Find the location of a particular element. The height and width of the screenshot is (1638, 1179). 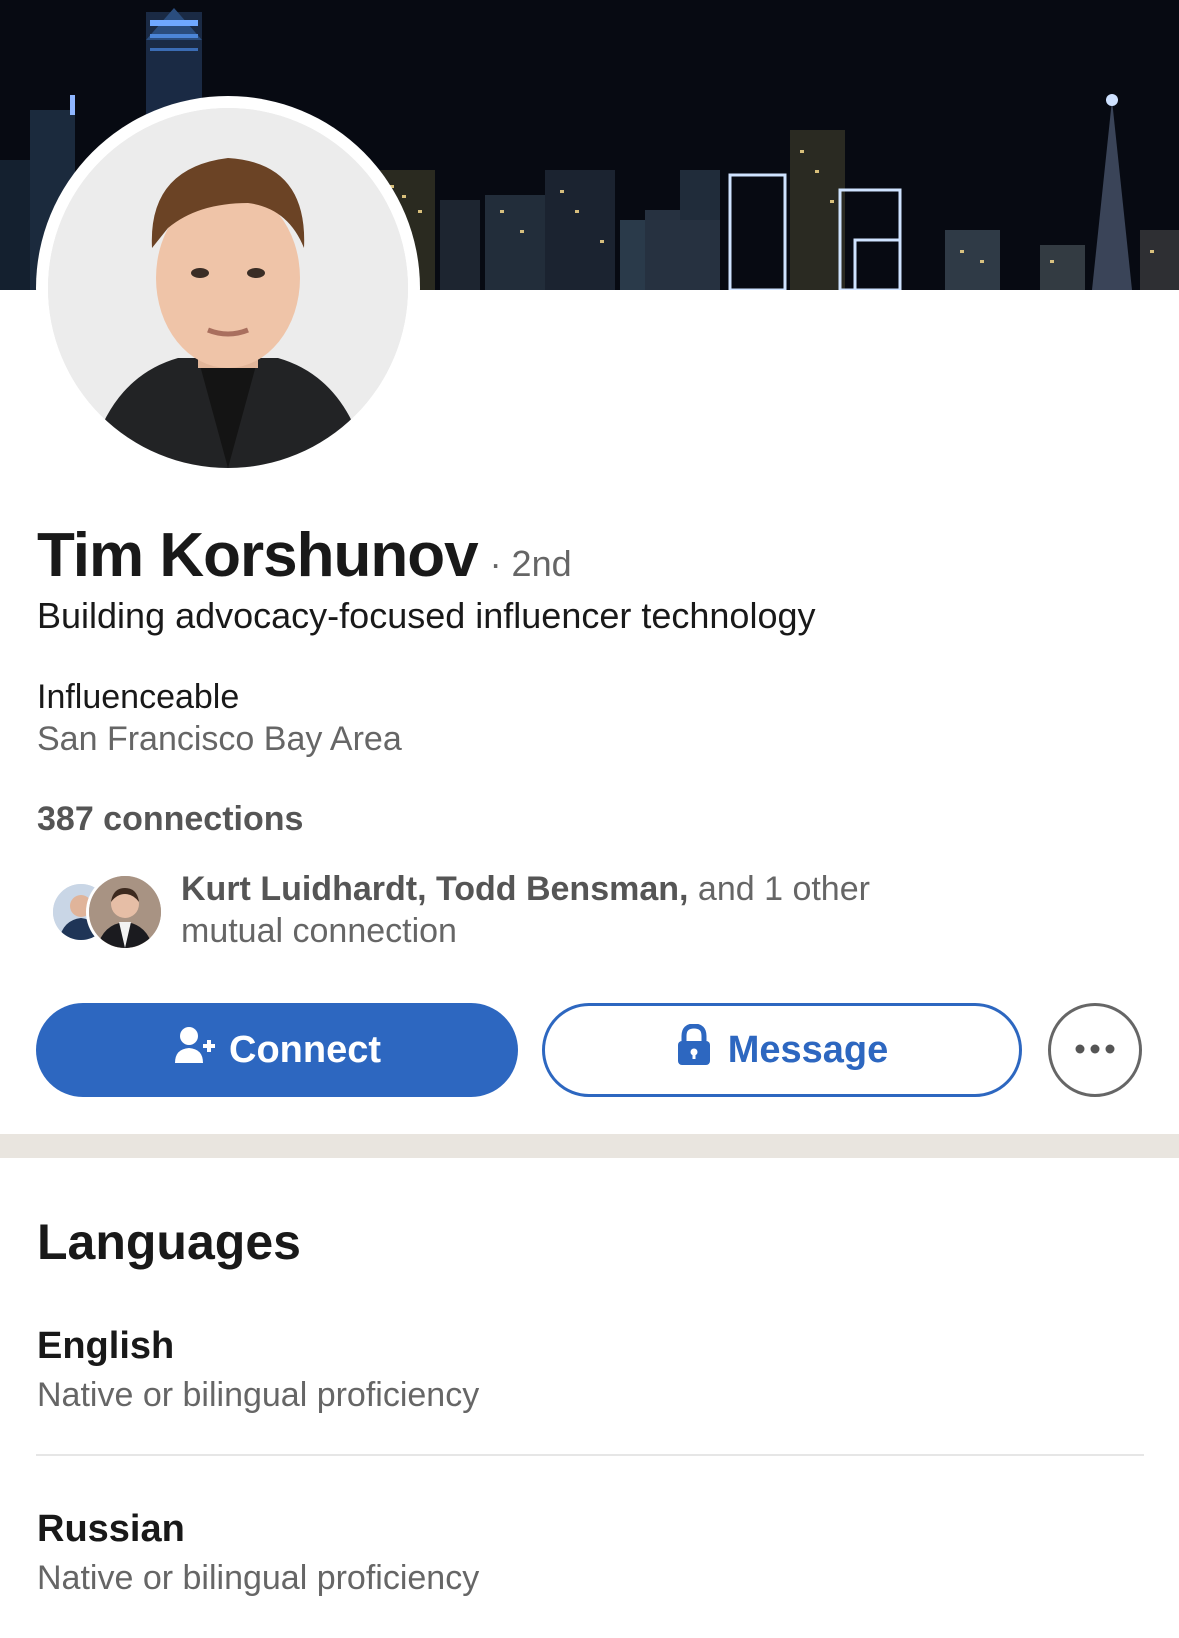

more-actions-button is located at coordinates (1095, 1050).